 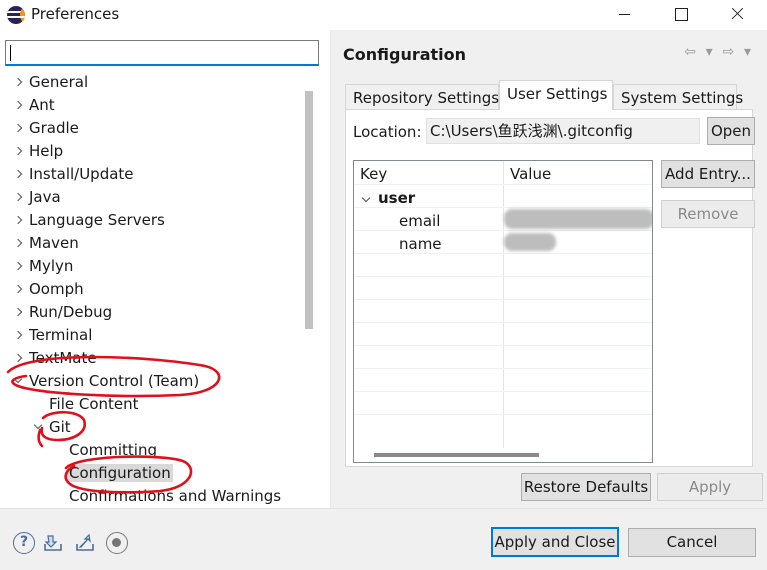 I want to click on tree-item-file-content: File Content, so click(x=94, y=404).